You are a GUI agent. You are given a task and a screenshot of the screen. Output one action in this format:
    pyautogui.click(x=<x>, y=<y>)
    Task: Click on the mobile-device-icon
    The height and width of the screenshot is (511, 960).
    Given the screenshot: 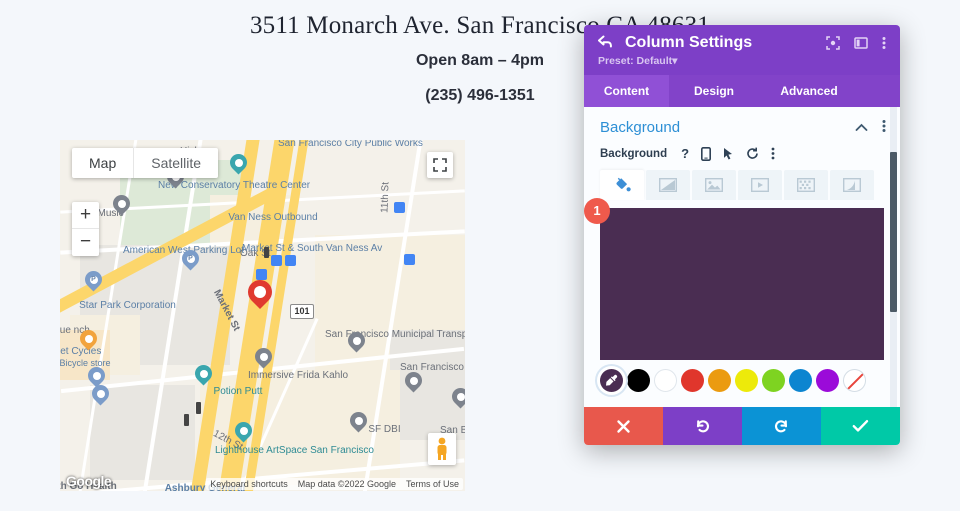 What is the action you would take?
    pyautogui.click(x=706, y=153)
    